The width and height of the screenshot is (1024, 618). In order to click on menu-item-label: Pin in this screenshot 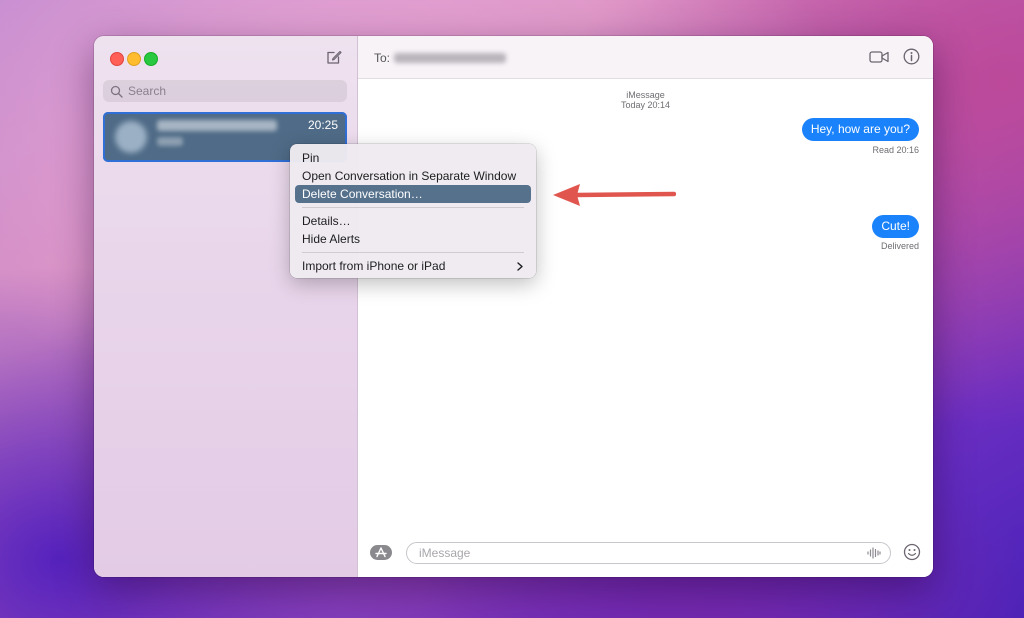, I will do `click(311, 158)`.